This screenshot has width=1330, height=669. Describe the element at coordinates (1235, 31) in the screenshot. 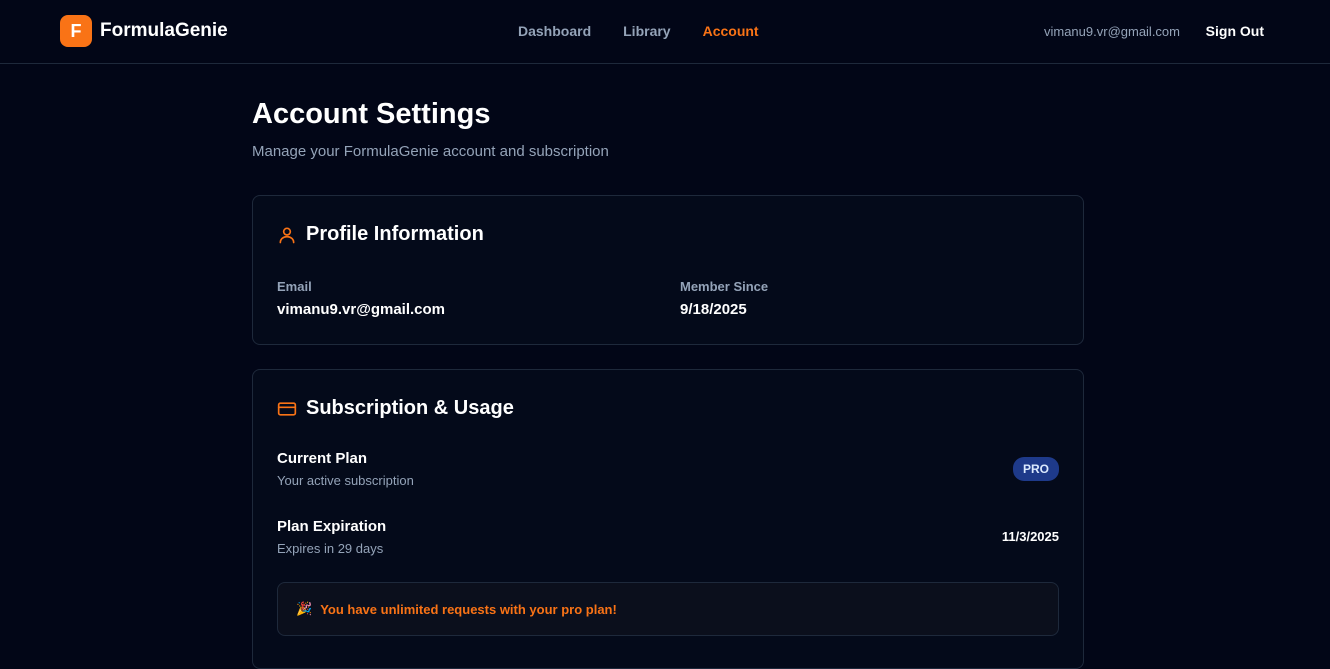

I see `sign-out-button: Sign Out` at that location.